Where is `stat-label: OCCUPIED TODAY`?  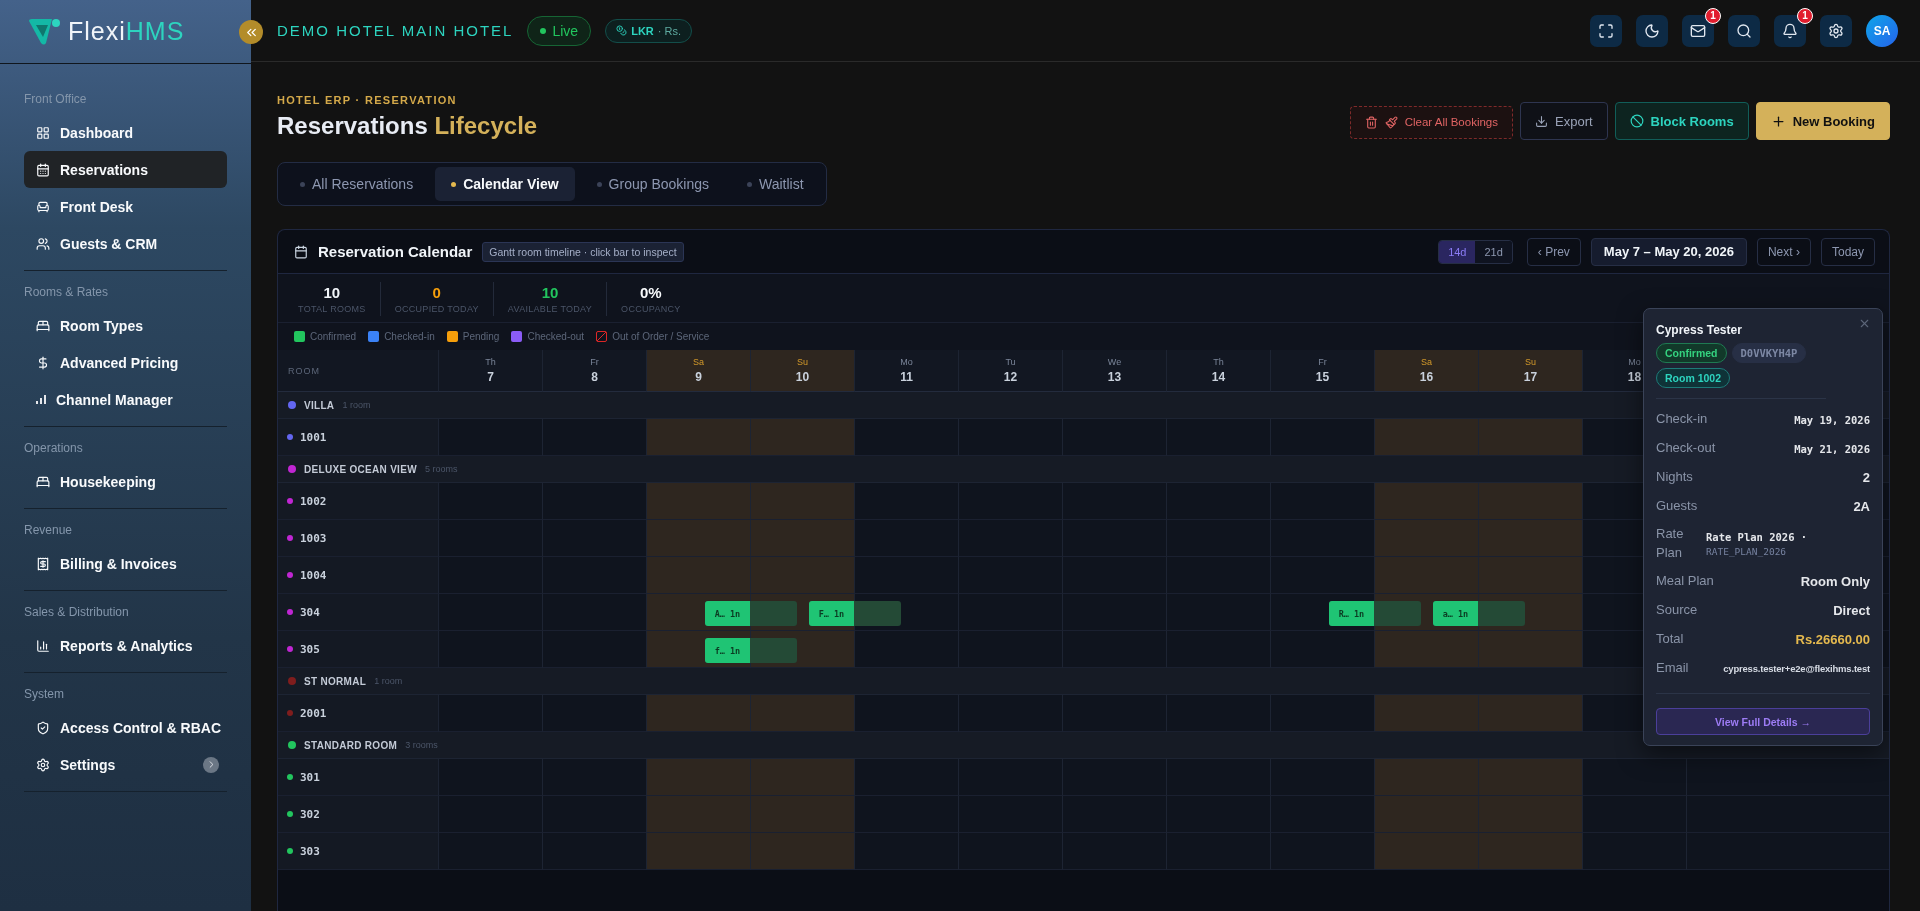
stat-label: OCCUPIED TODAY is located at coordinates (436, 309).